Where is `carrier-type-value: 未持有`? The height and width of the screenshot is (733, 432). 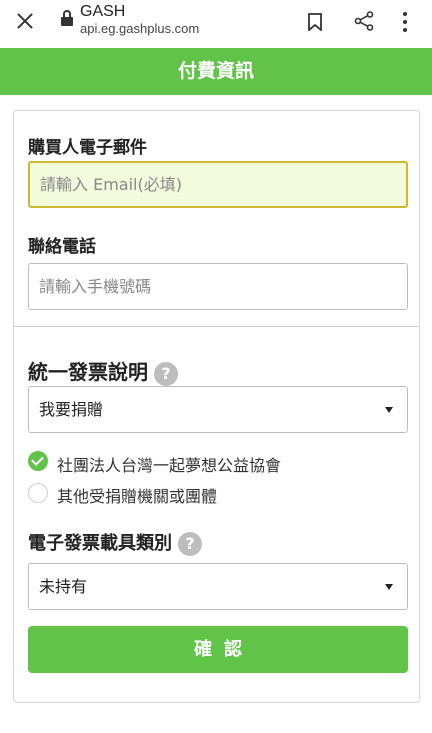 carrier-type-value: 未持有 is located at coordinates (63, 586).